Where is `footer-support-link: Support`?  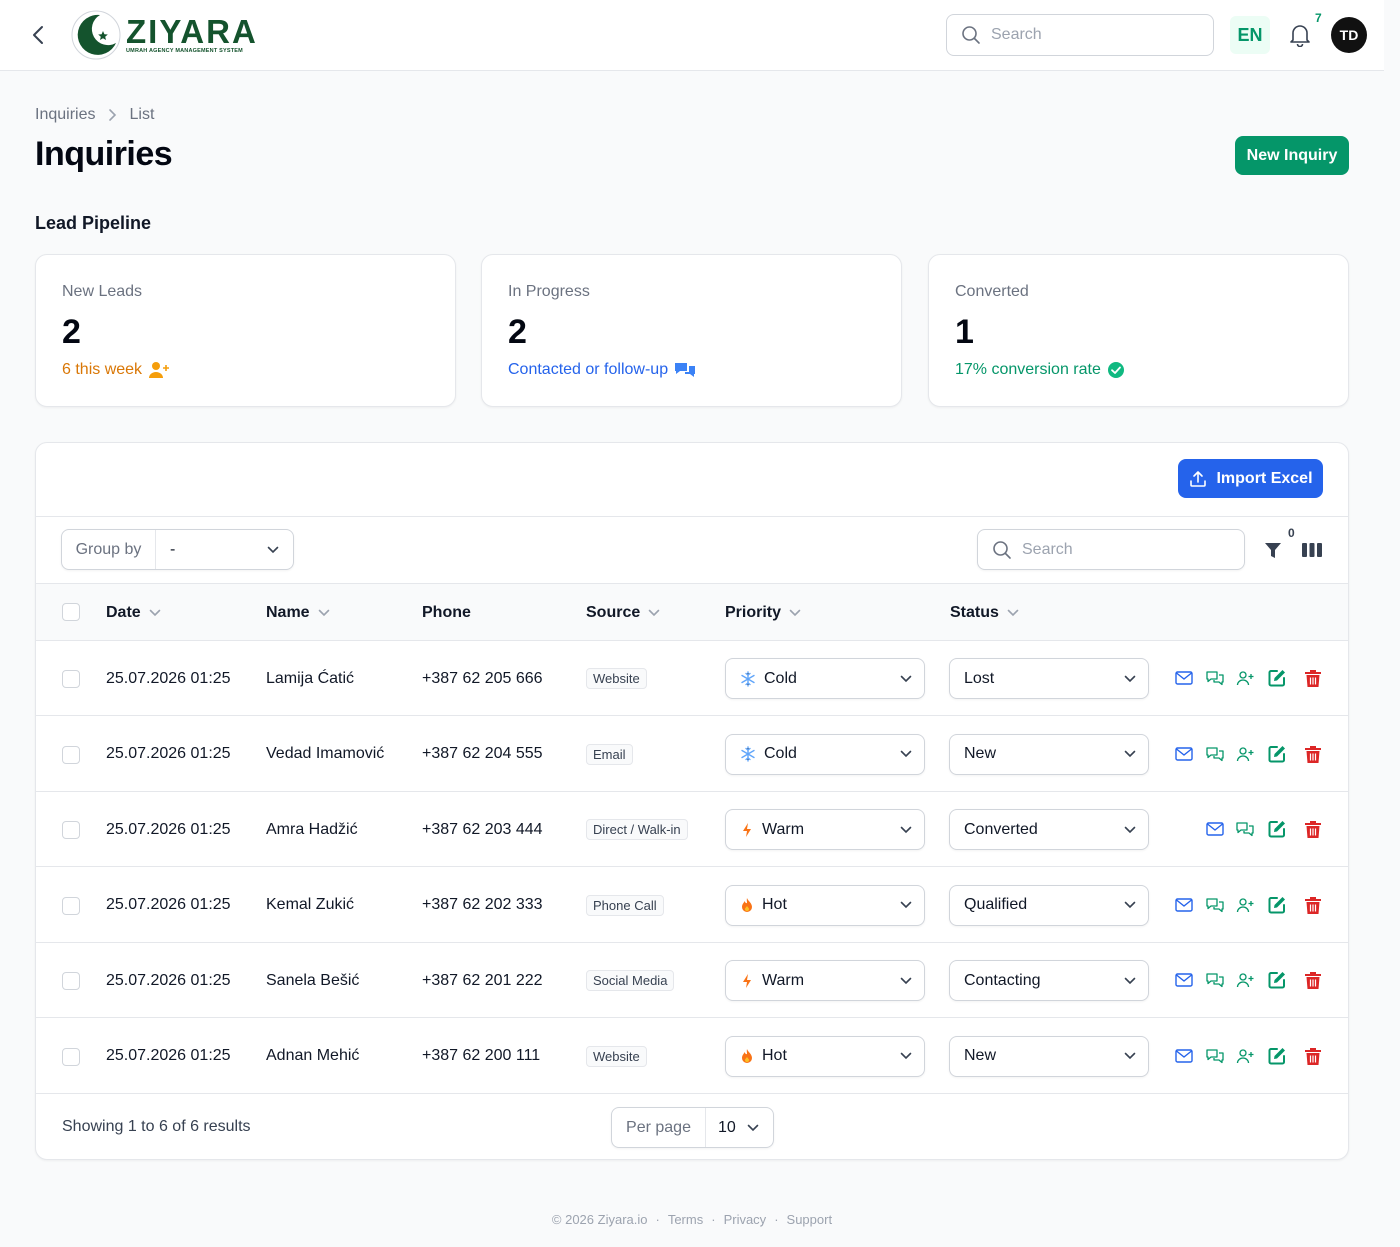 footer-support-link: Support is located at coordinates (810, 1219).